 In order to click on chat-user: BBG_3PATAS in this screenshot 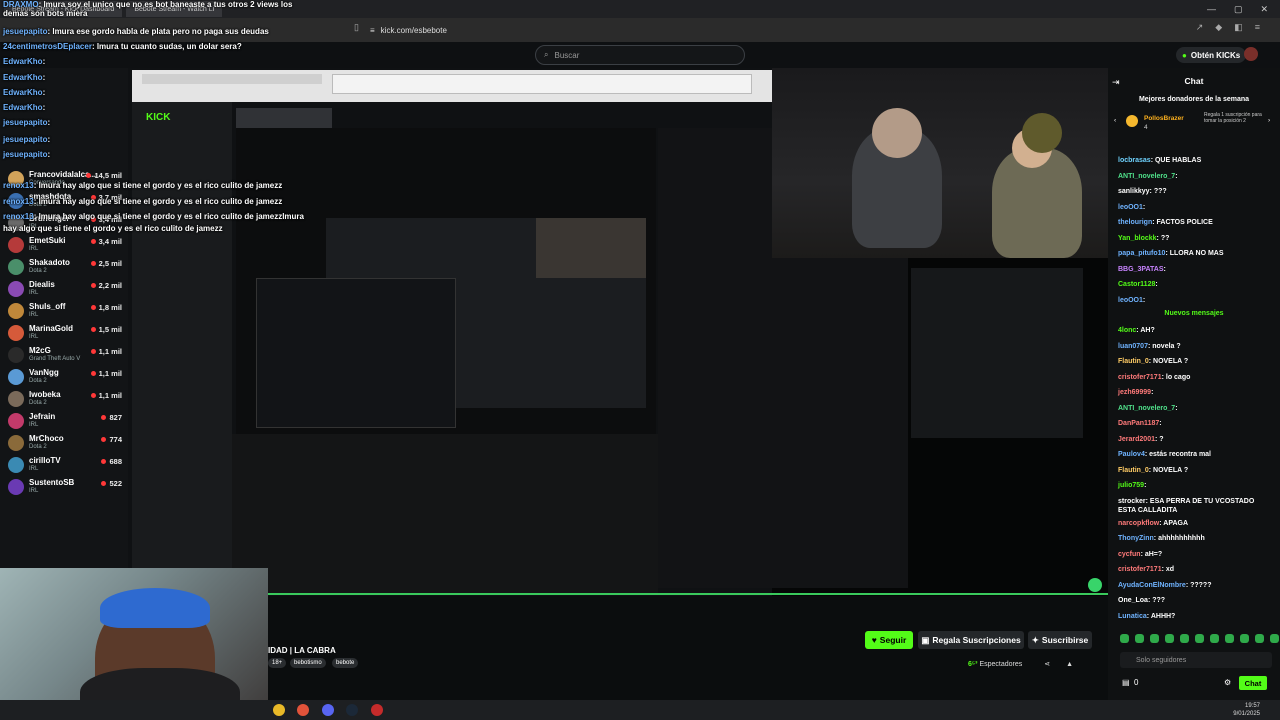, I will do `click(1141, 269)`.